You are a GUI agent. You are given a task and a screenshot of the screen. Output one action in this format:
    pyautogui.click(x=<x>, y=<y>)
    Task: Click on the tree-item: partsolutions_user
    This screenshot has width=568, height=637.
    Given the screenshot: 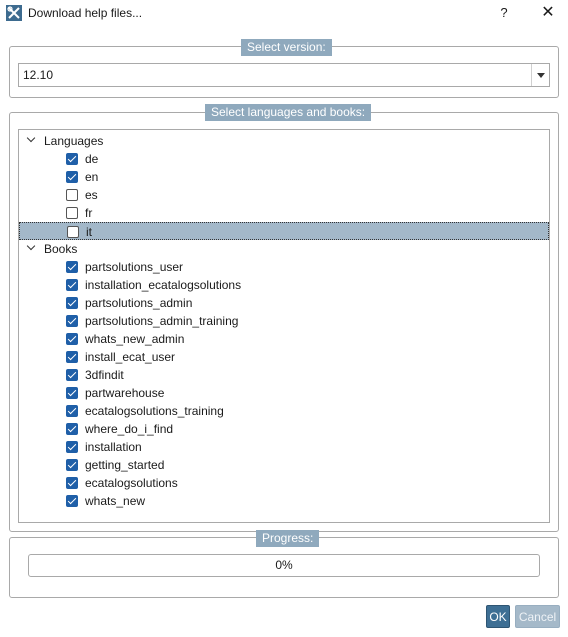 What is the action you would take?
    pyautogui.click(x=284, y=267)
    